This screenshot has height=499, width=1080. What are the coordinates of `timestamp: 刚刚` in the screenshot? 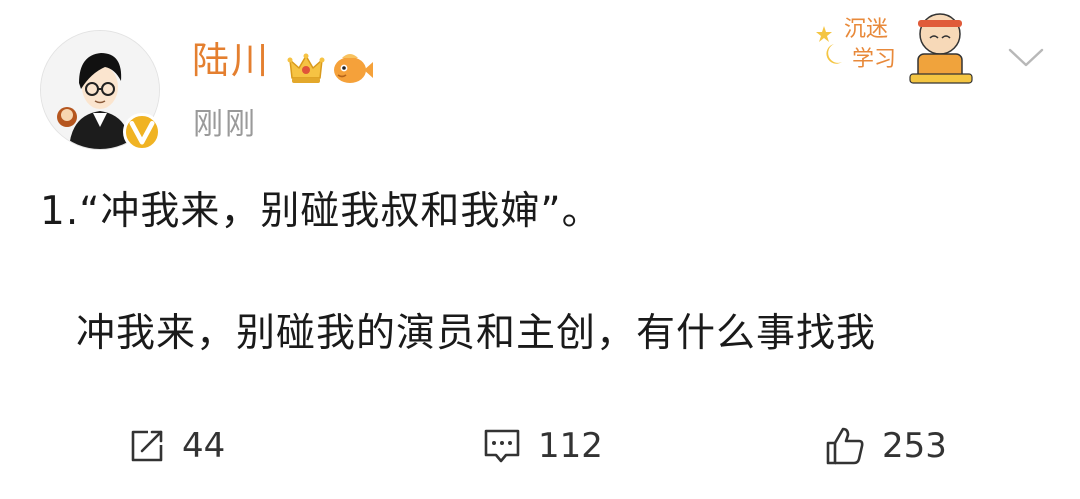 It's located at (225, 124).